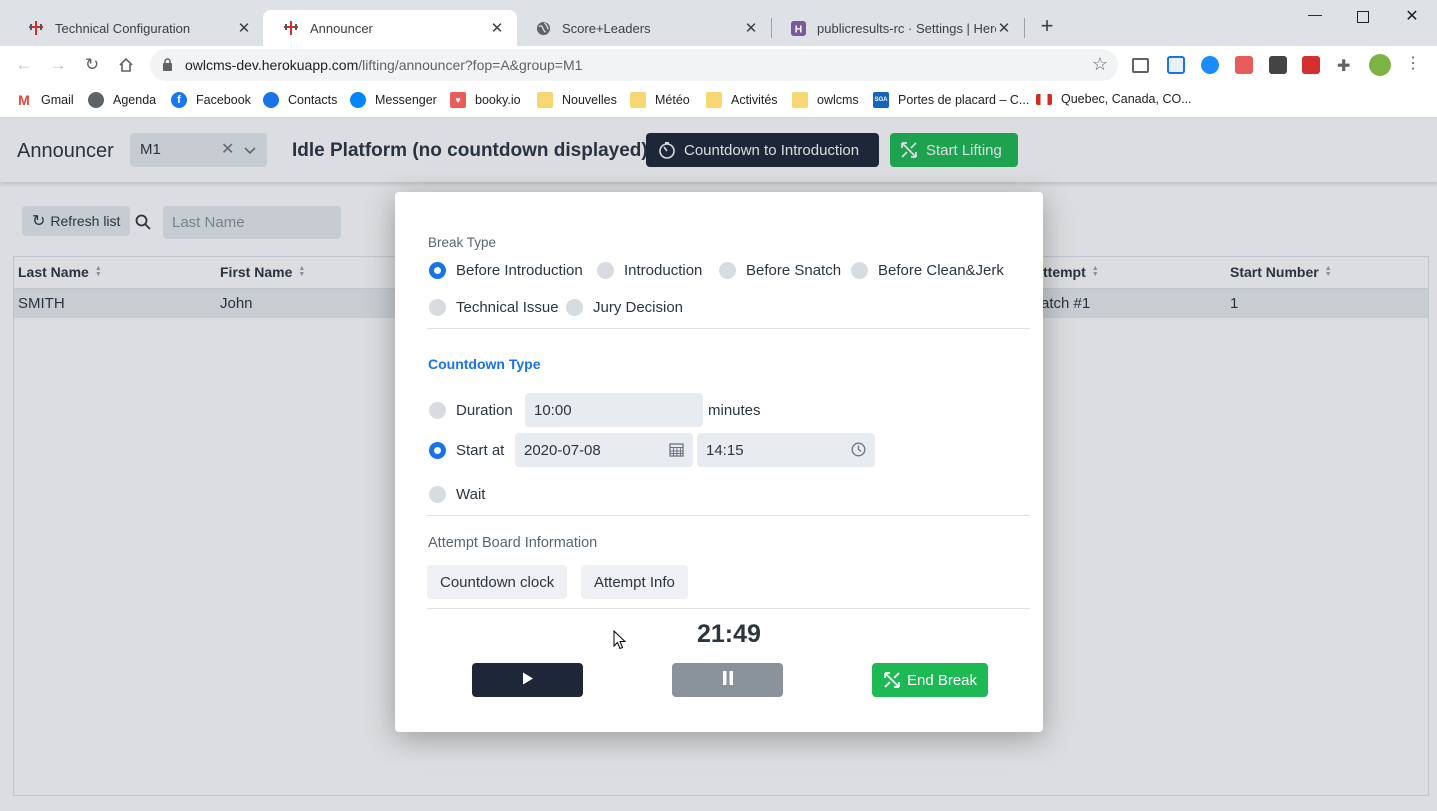 Image resolution: width=1437 pixels, height=811 pixels. I want to click on svg-text: H, so click(797, 29).